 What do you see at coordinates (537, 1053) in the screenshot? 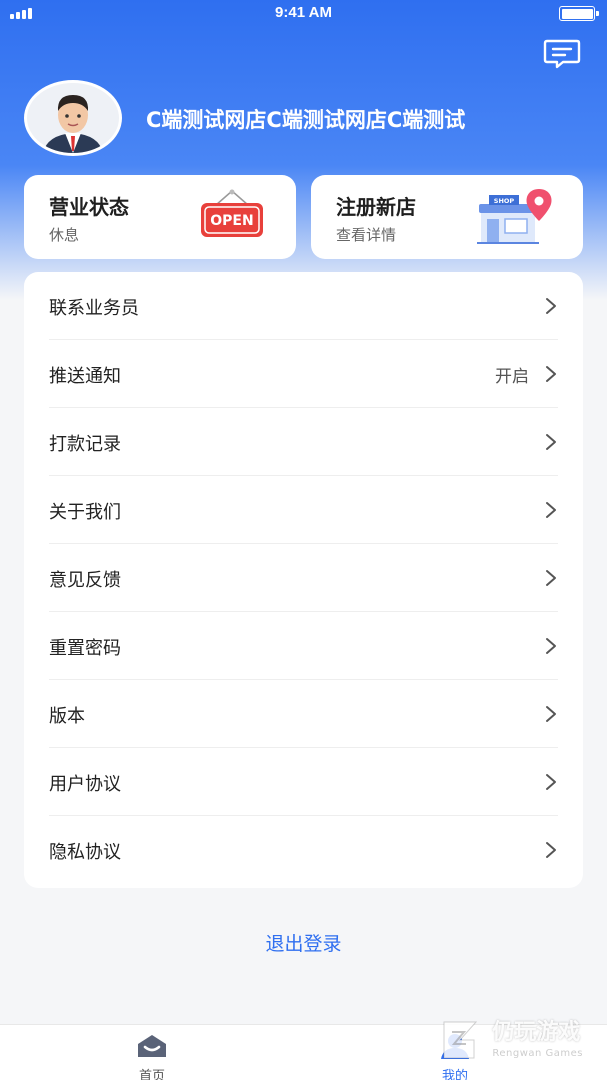
I see `watermark-subtitle: Rengwan Games` at bounding box center [537, 1053].